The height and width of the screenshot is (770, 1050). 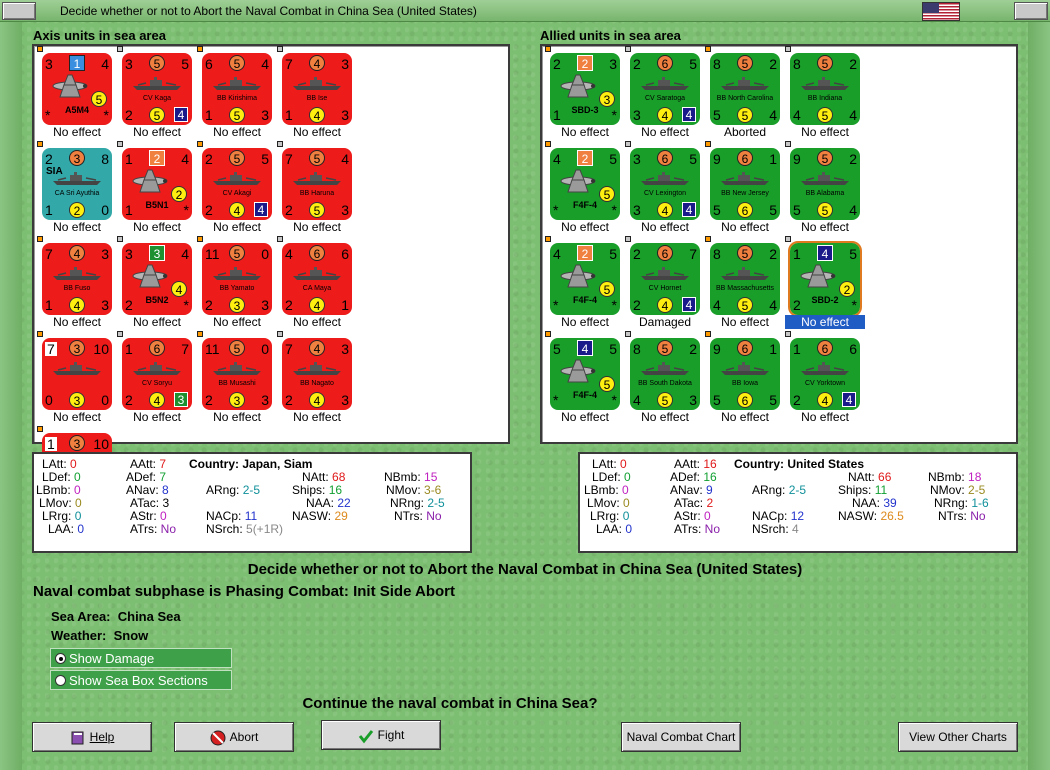 I want to click on axis-unit-counter: 7 3 1 3 4 4 BB Fuso, so click(x=77, y=279).